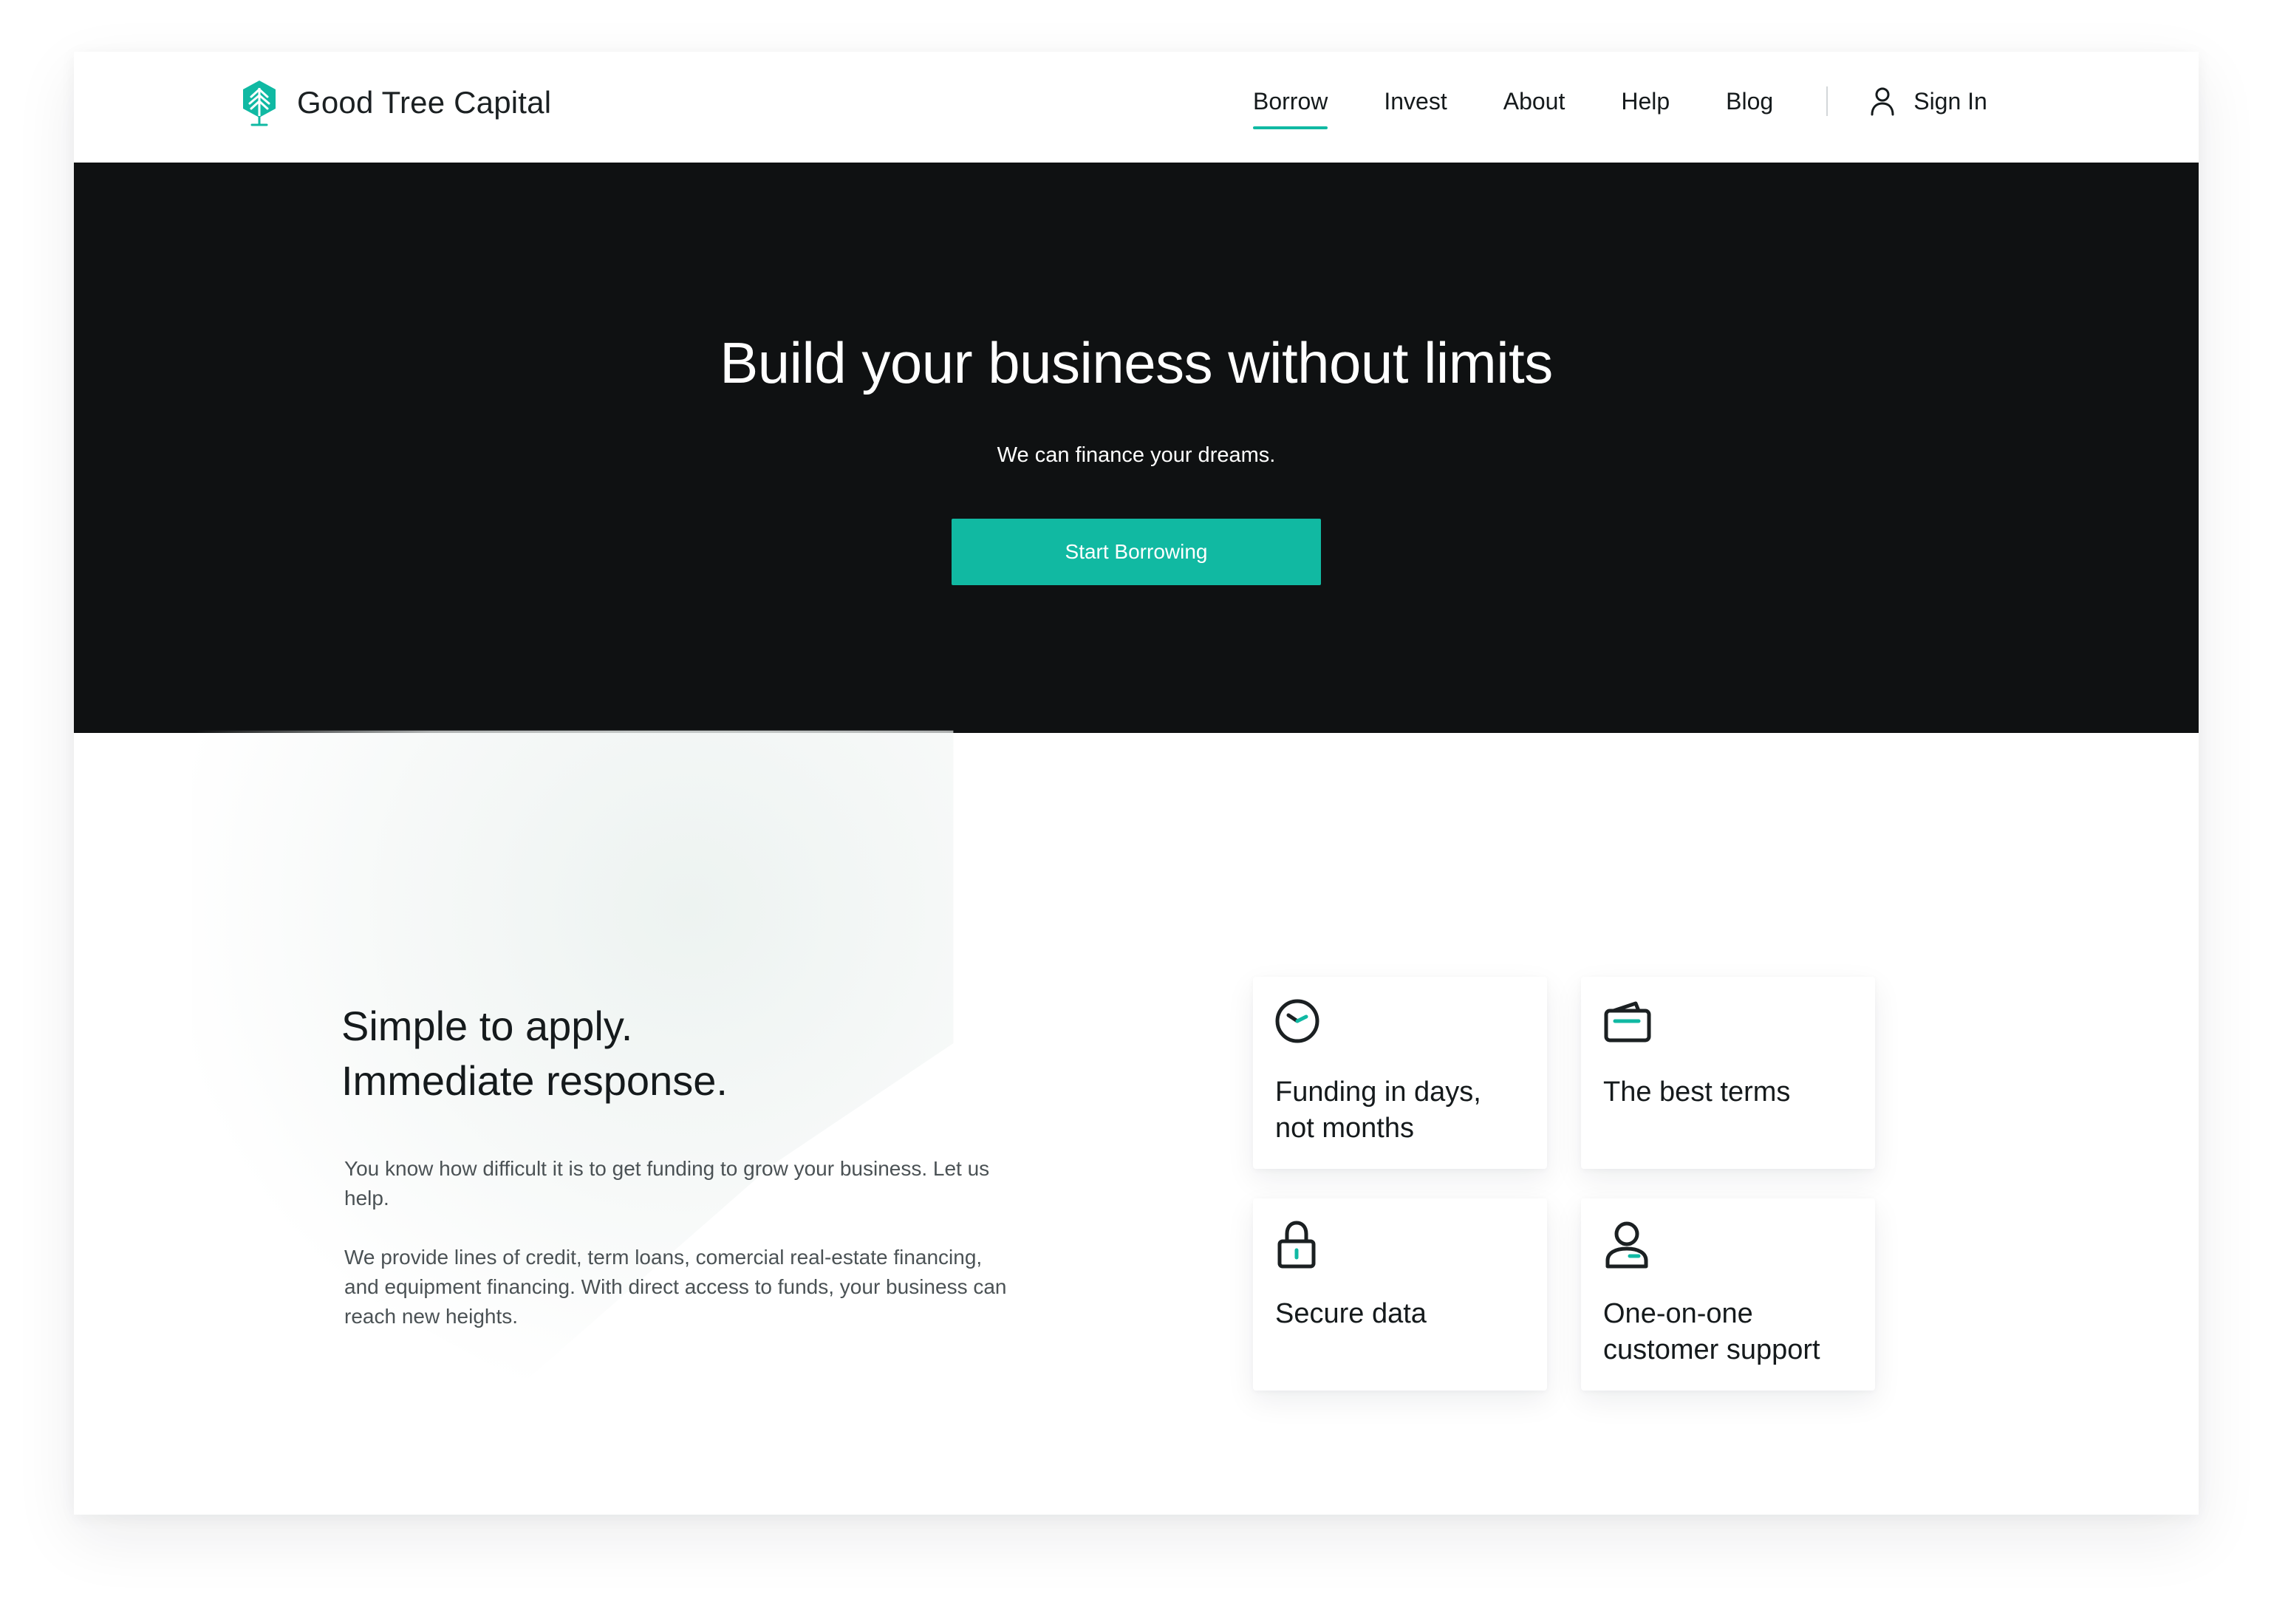 This screenshot has height=1624, width=2274. Describe the element at coordinates (535, 1080) in the screenshot. I see `features-heading-line-2: Immediate response.` at that location.